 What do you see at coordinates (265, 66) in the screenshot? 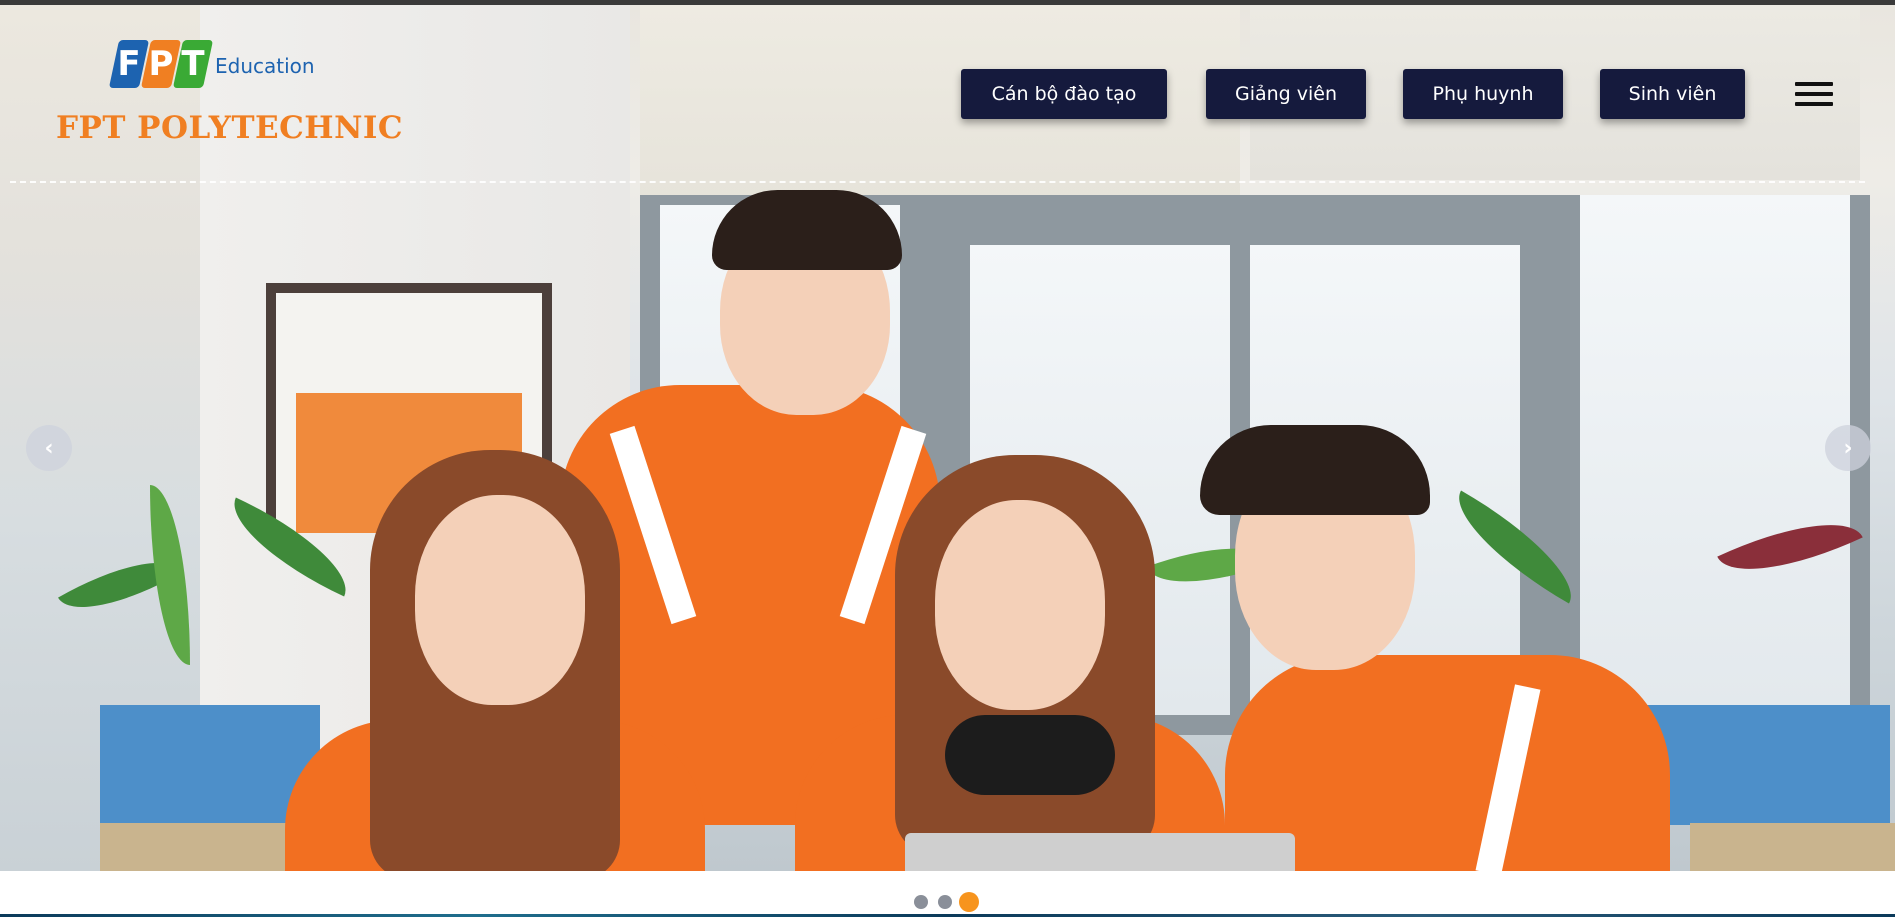
I see `education-wordmark: Education` at bounding box center [265, 66].